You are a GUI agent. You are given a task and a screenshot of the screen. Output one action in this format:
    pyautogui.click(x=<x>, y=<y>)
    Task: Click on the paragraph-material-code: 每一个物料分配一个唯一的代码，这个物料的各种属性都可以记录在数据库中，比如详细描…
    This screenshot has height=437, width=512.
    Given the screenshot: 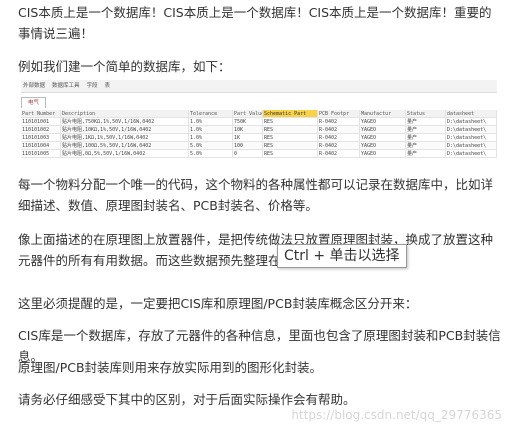 What is the action you would take?
    pyautogui.click(x=256, y=195)
    